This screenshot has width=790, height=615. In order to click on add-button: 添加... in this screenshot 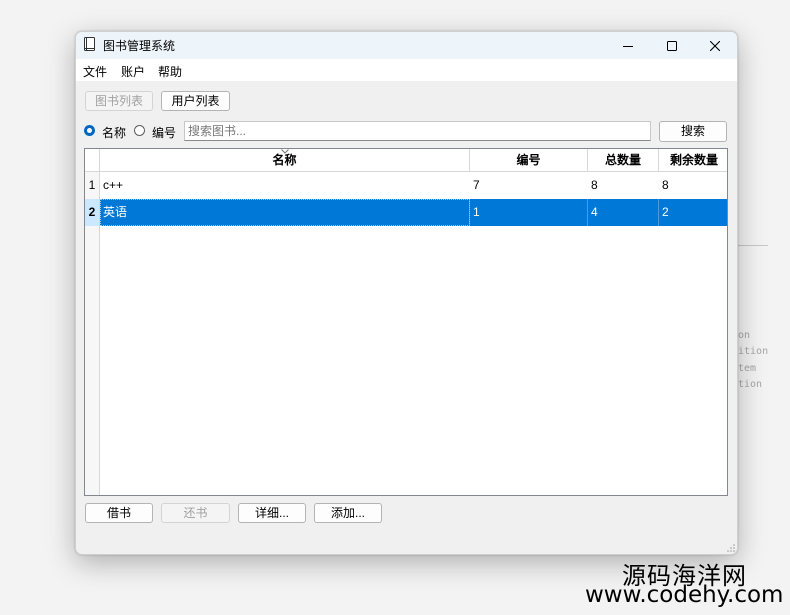, I will do `click(348, 513)`.